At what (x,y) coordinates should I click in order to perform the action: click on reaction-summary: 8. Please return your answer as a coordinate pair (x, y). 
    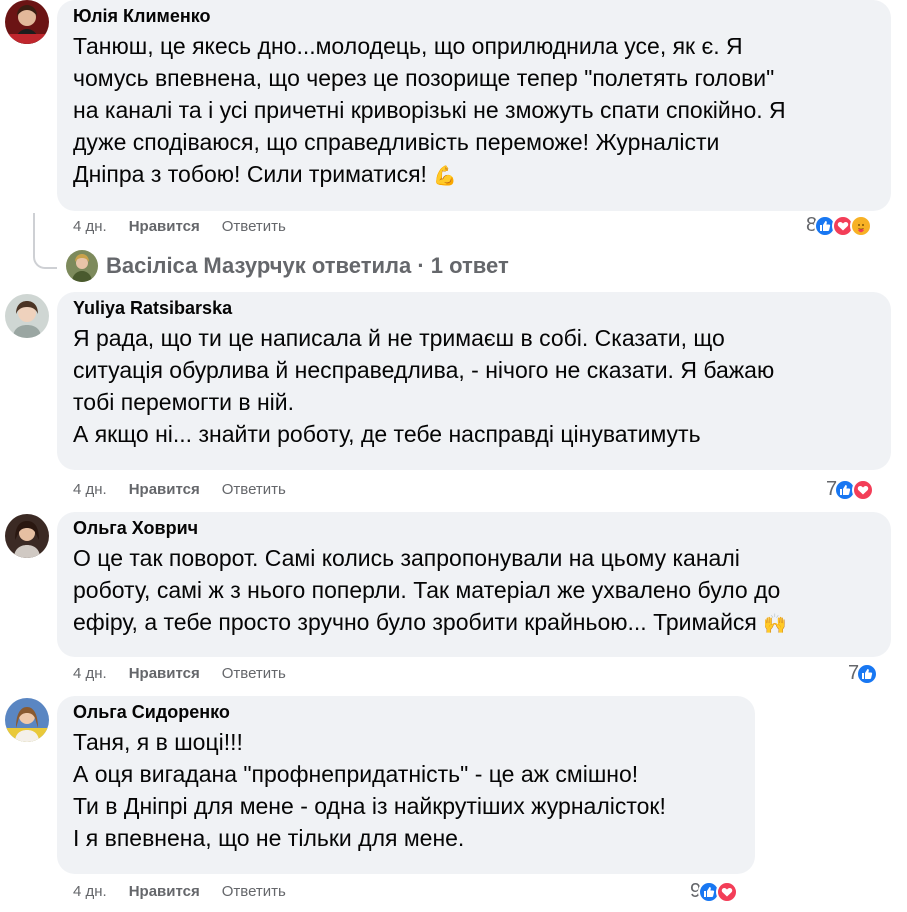
    Looking at the image, I should click on (839, 225).